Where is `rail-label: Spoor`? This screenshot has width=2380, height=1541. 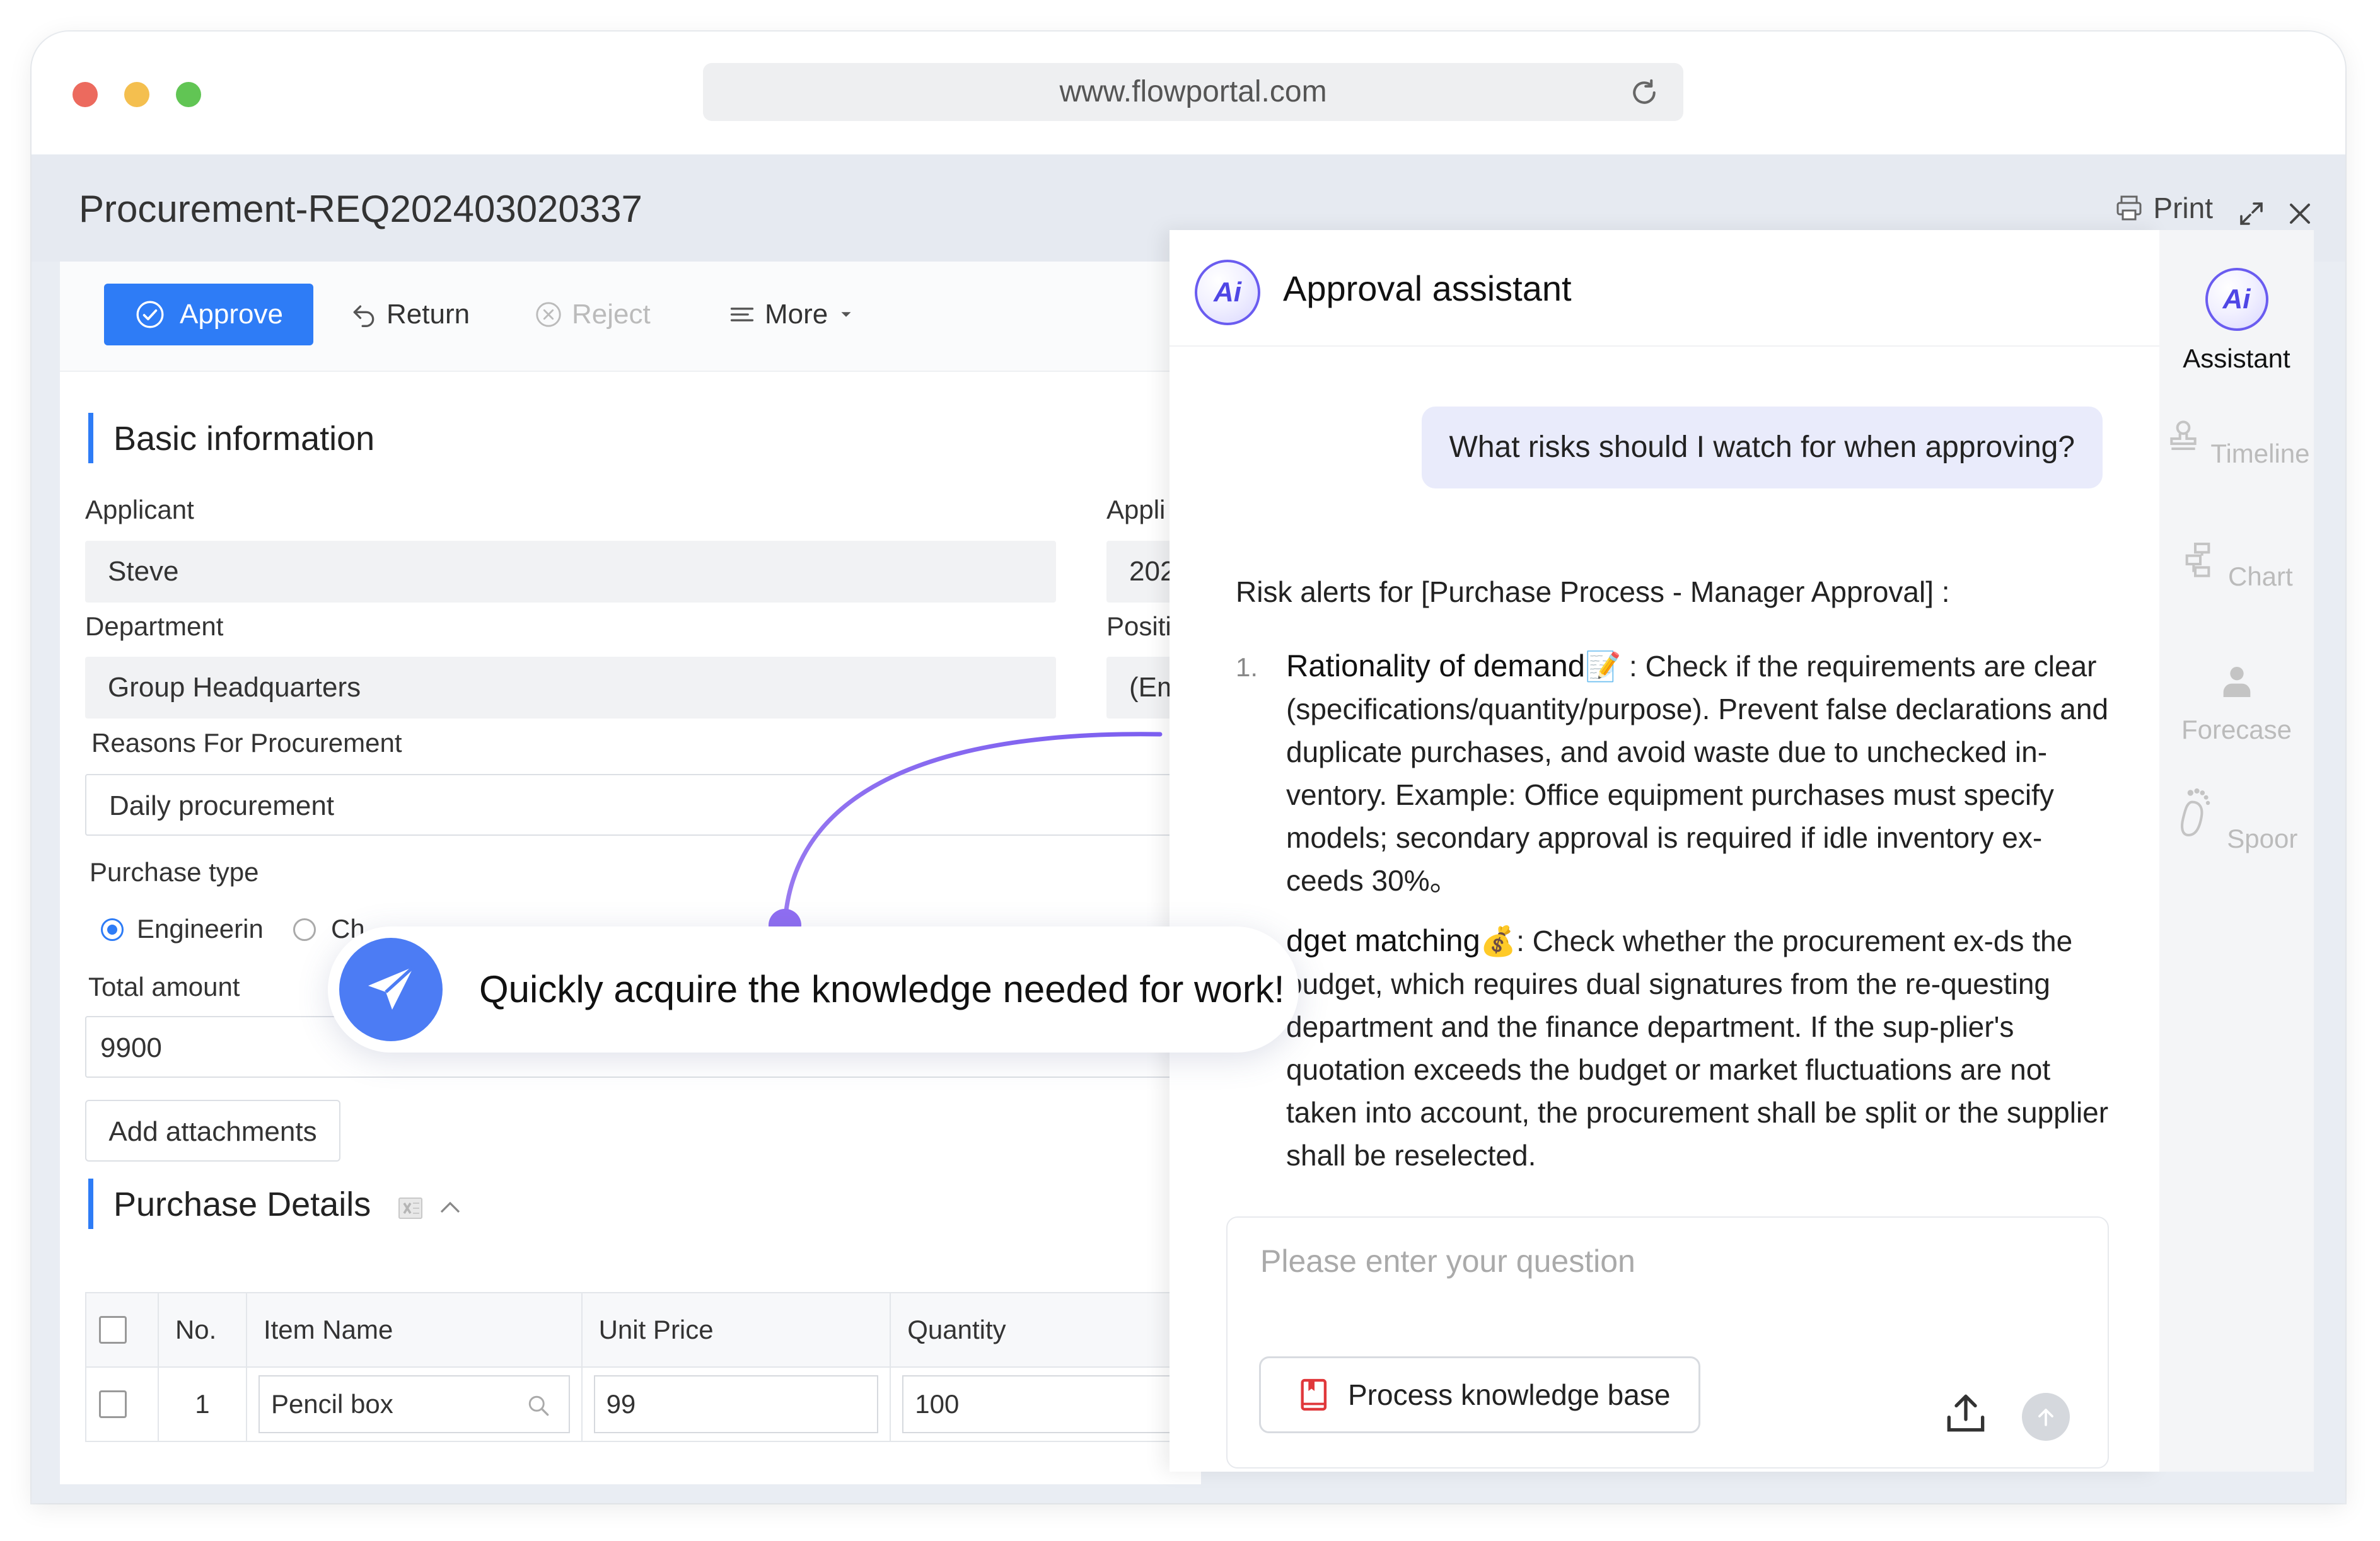 rail-label: Spoor is located at coordinates (2262, 838).